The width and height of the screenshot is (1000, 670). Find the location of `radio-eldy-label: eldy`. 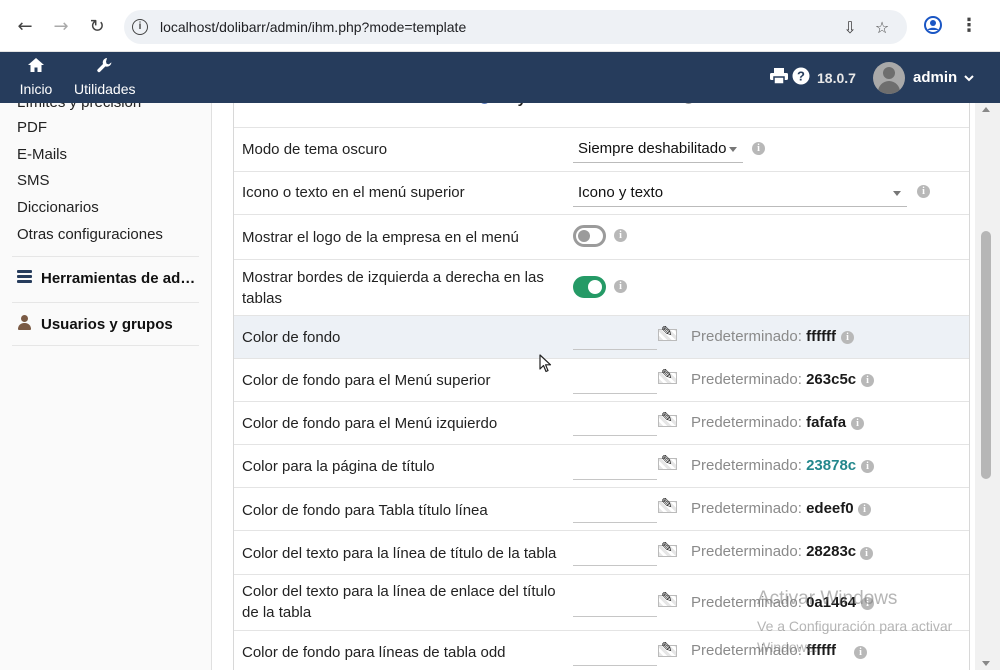

radio-eldy-label: eldy is located at coordinates (511, 105).